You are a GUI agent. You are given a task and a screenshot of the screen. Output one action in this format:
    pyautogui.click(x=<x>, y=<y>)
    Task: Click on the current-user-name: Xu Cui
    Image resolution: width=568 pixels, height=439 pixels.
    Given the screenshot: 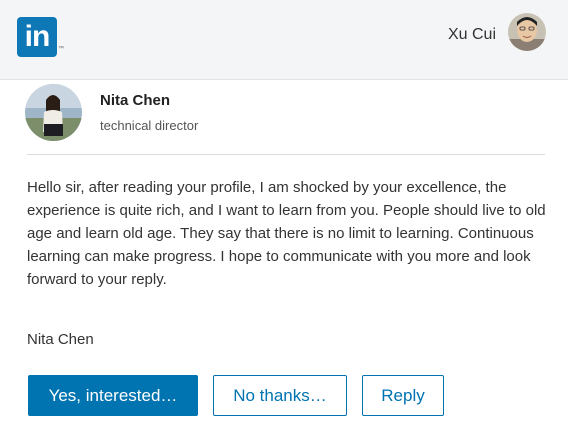 What is the action you would take?
    pyautogui.click(x=471, y=34)
    